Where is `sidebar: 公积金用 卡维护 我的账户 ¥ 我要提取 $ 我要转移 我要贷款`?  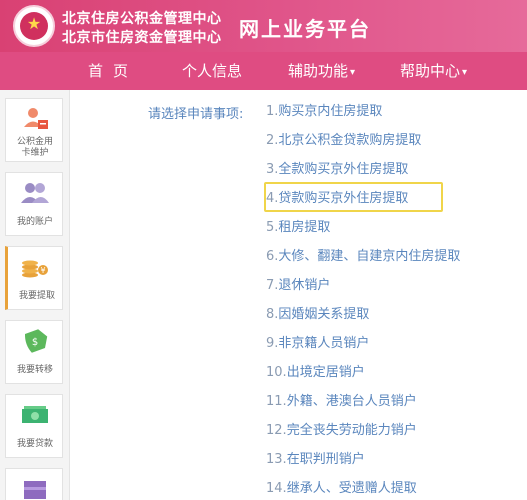
sidebar: 公积金用 卡维护 我的账户 ¥ 我要提取 $ 我要转移 我要贷款 is located at coordinates (35, 295).